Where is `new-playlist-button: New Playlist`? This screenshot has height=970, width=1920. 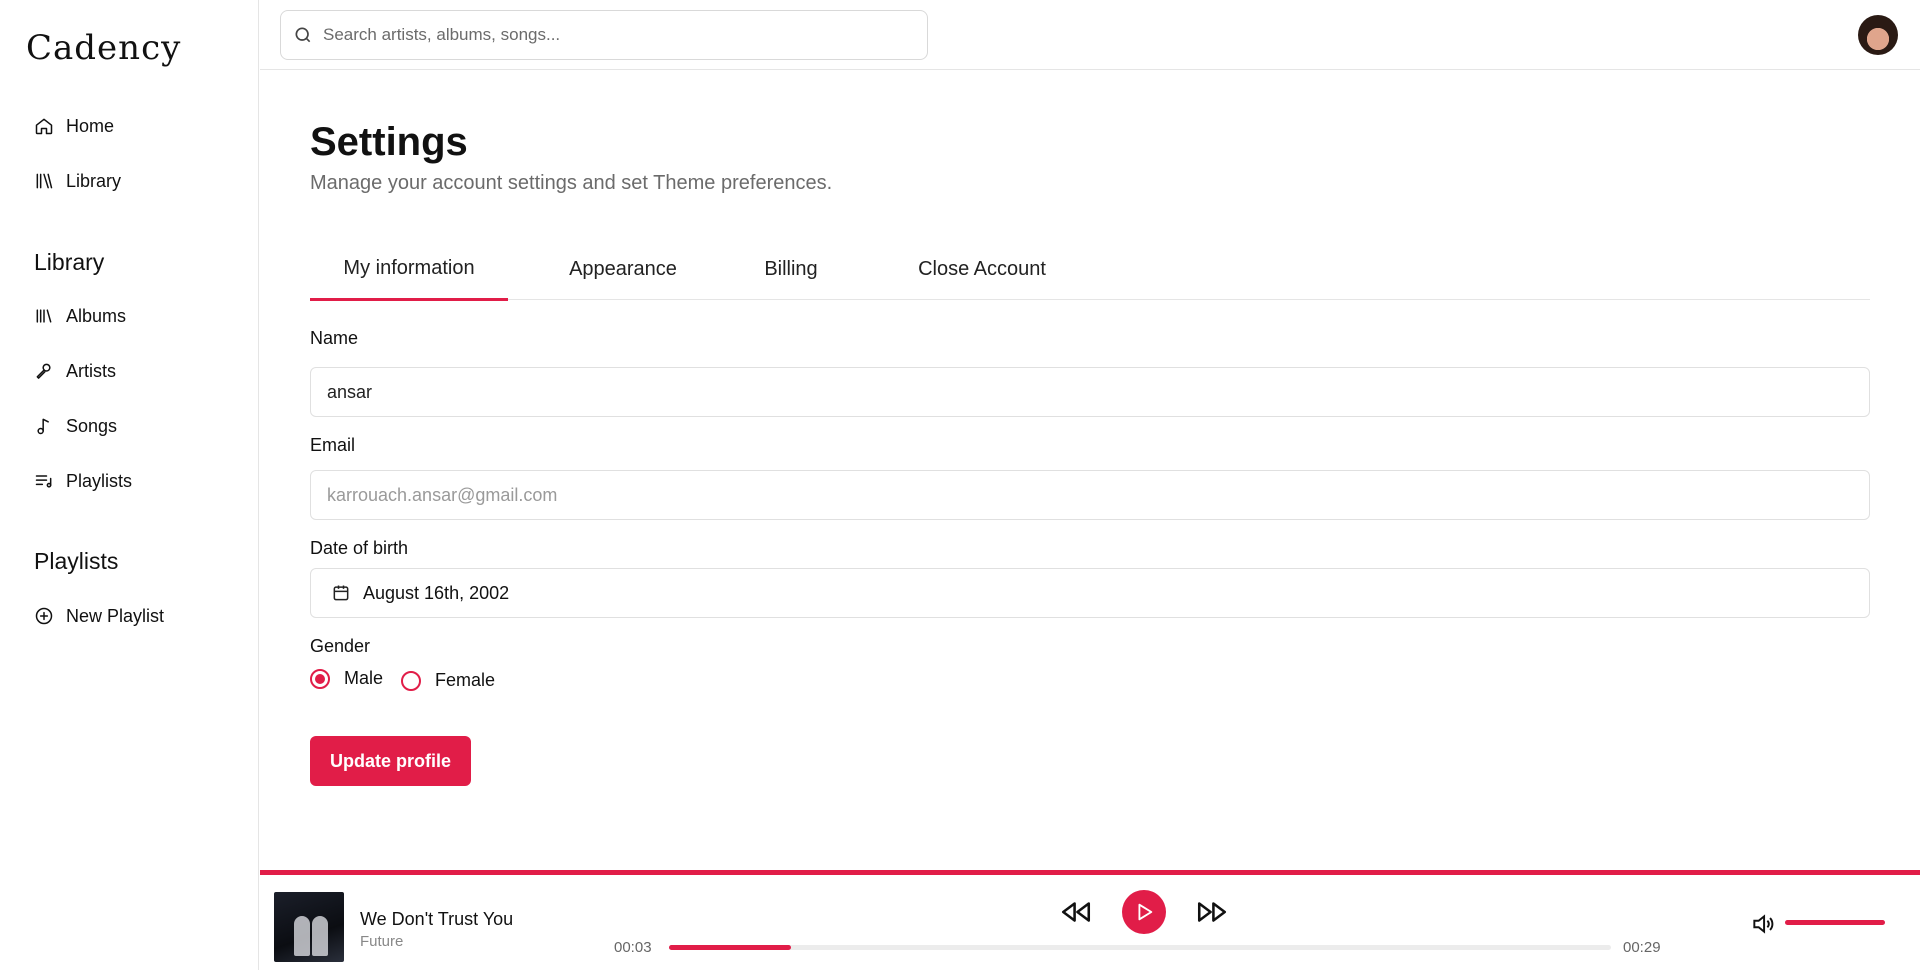
new-playlist-button: New Playlist is located at coordinates (99, 616).